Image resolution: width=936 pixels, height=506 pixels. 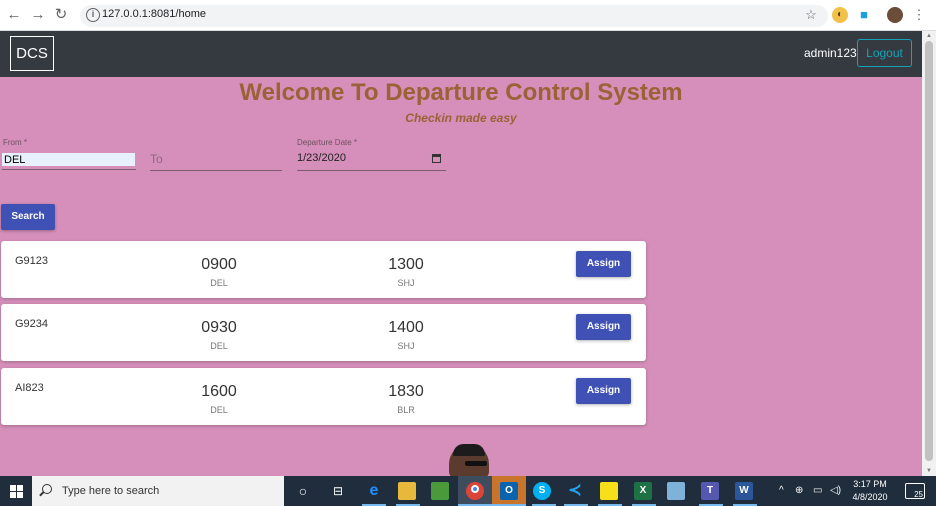 I want to click on vscode-icon: ≺, so click(x=575, y=491).